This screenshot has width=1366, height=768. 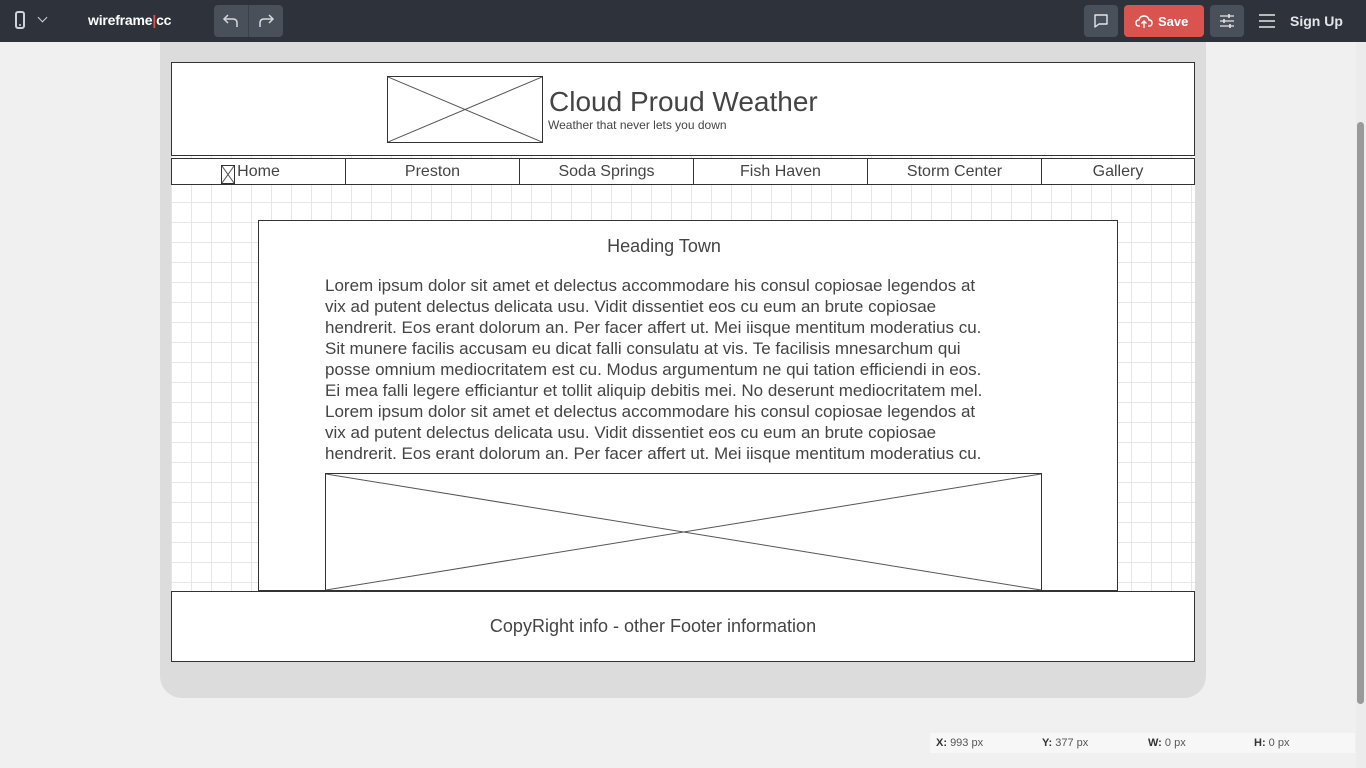 I want to click on hamburger-icon, so click(x=1267, y=21).